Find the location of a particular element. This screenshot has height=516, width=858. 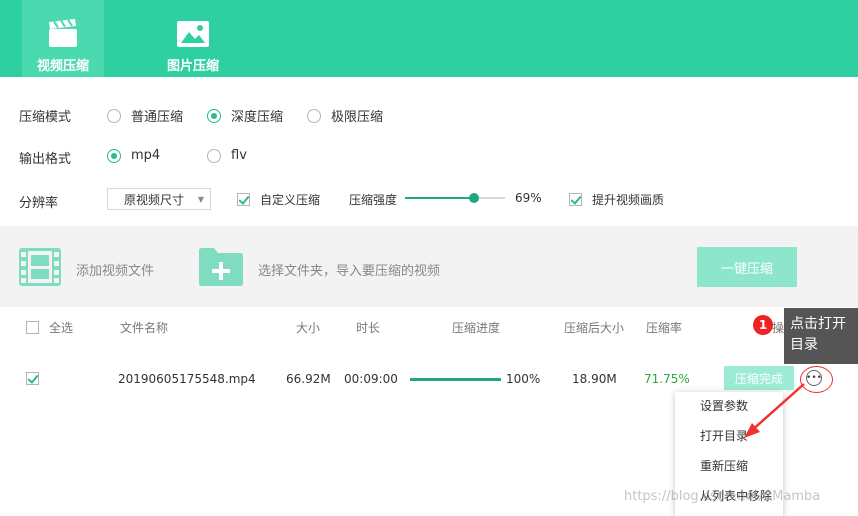

annotation-arrow is located at coordinates (774, 410).